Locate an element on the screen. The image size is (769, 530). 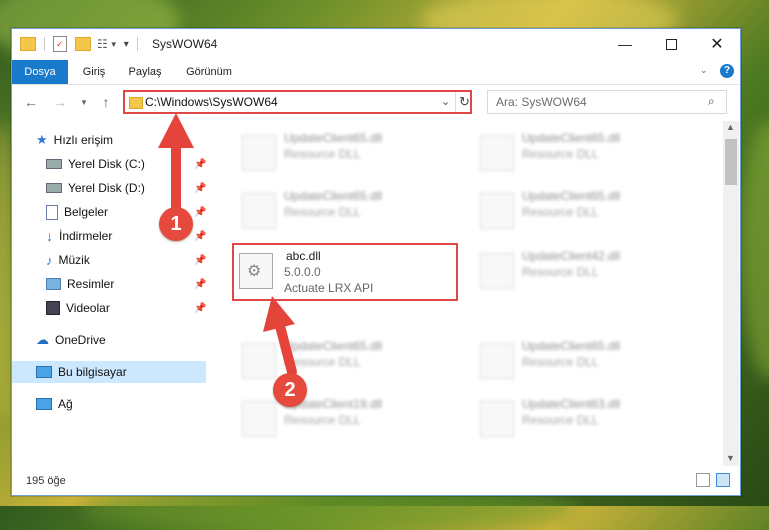
minimize-button: — is located at coordinates (625, 44).